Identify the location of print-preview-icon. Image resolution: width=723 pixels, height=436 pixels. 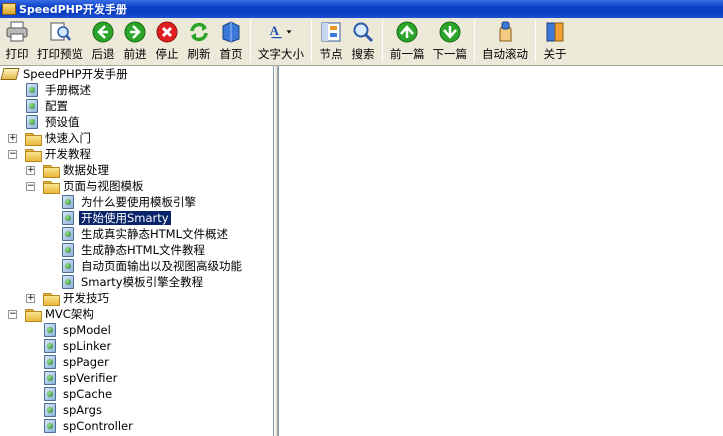
(60, 32).